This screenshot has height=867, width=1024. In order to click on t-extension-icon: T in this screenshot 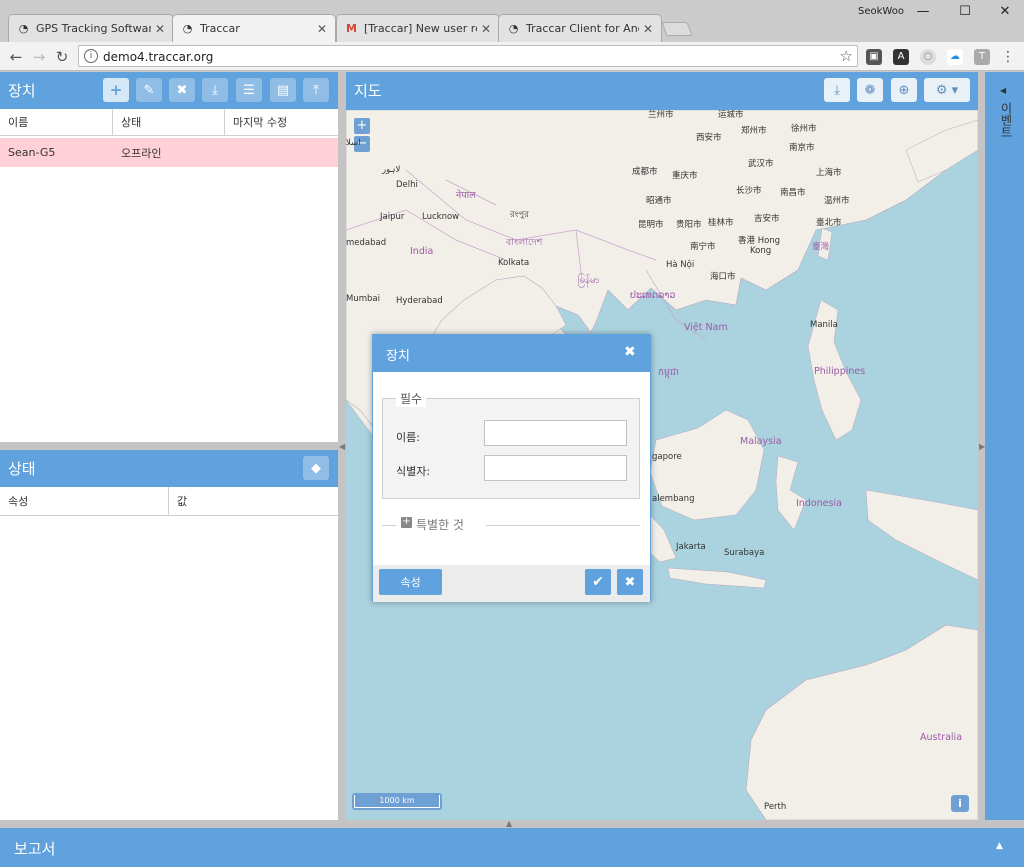, I will do `click(982, 57)`.